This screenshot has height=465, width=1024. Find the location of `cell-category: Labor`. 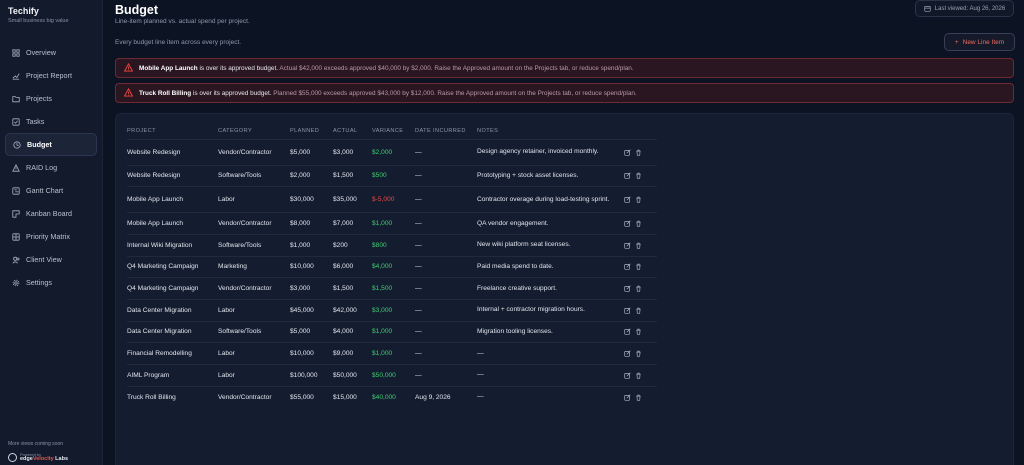

cell-category: Labor is located at coordinates (254, 199).